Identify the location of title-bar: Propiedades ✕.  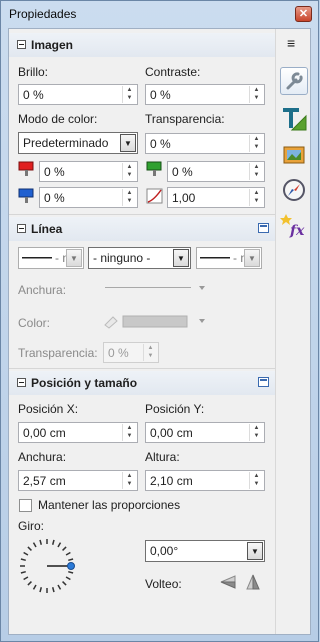
(159, 14).